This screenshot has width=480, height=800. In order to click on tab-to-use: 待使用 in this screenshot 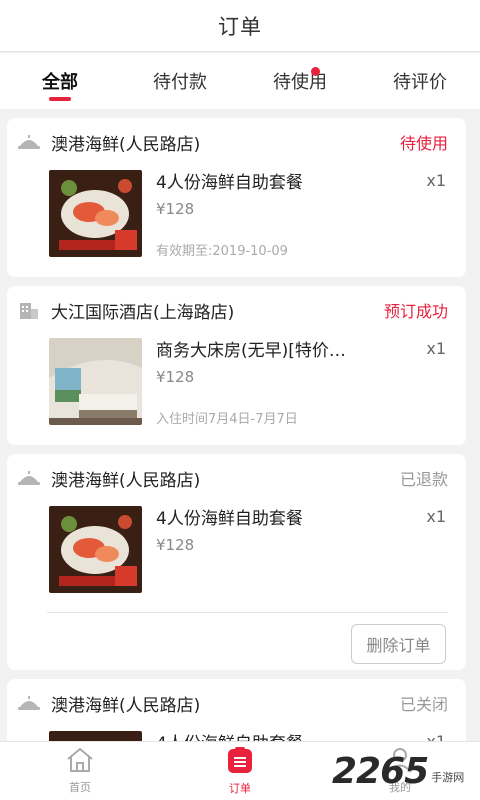, I will do `click(300, 81)`.